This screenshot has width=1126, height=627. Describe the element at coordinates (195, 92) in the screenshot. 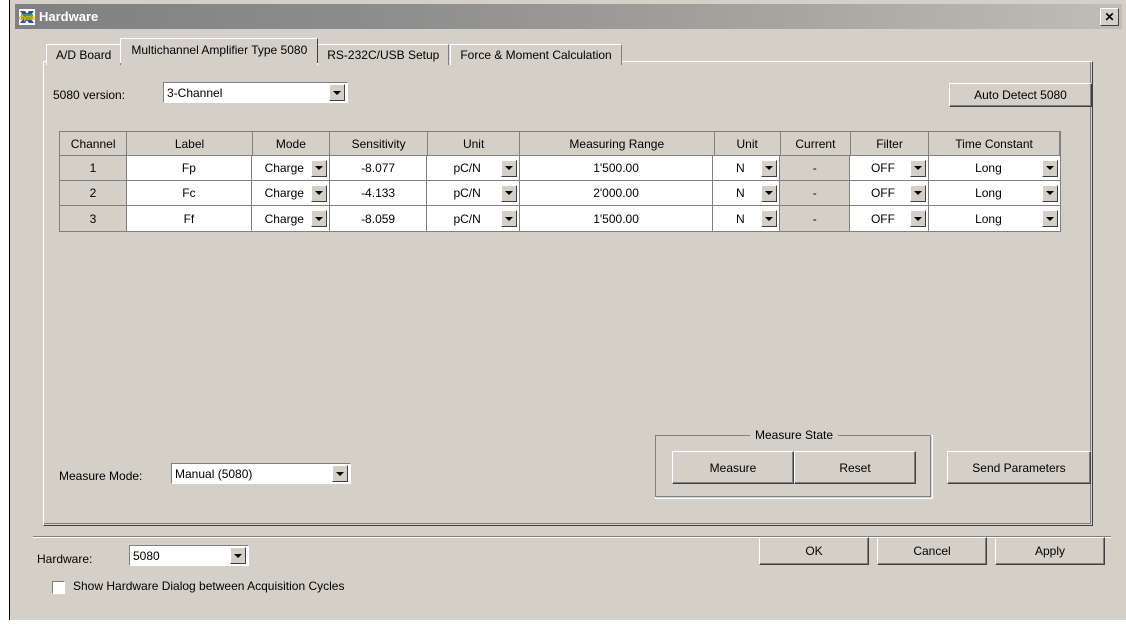

I see `version-combo-value: 3-Channel` at that location.